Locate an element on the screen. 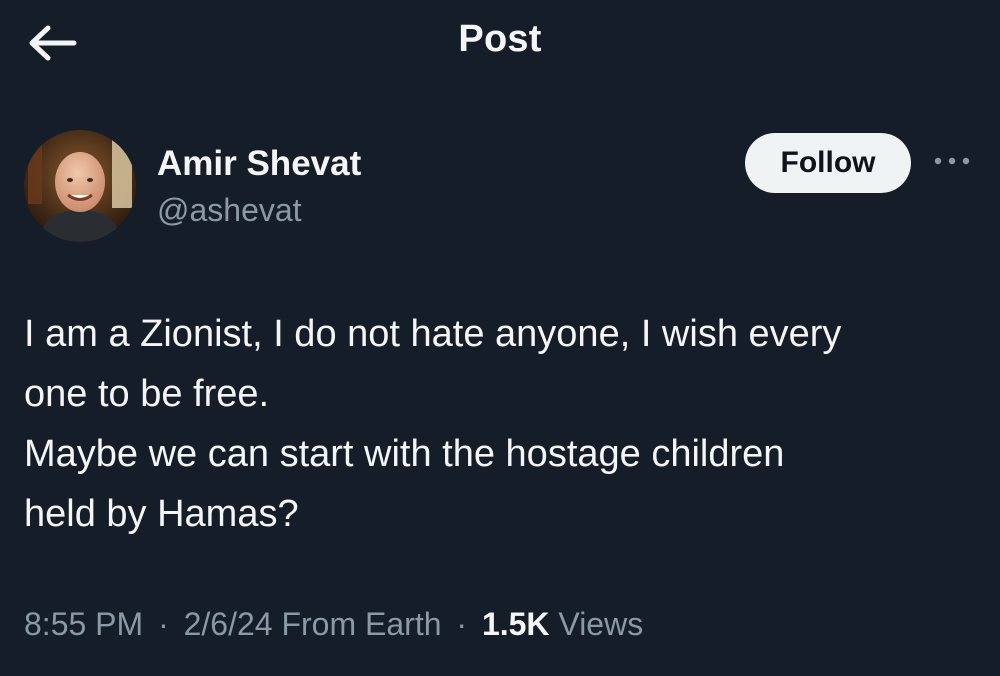 The image size is (1000, 676). post-text-line: one to be free. is located at coordinates (147, 394).